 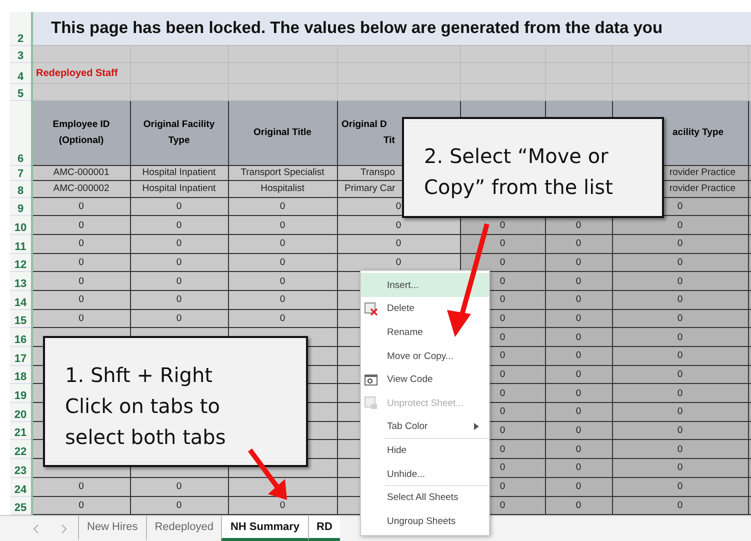 What do you see at coordinates (112, 528) in the screenshot?
I see `sheet-tab: New Hires` at bounding box center [112, 528].